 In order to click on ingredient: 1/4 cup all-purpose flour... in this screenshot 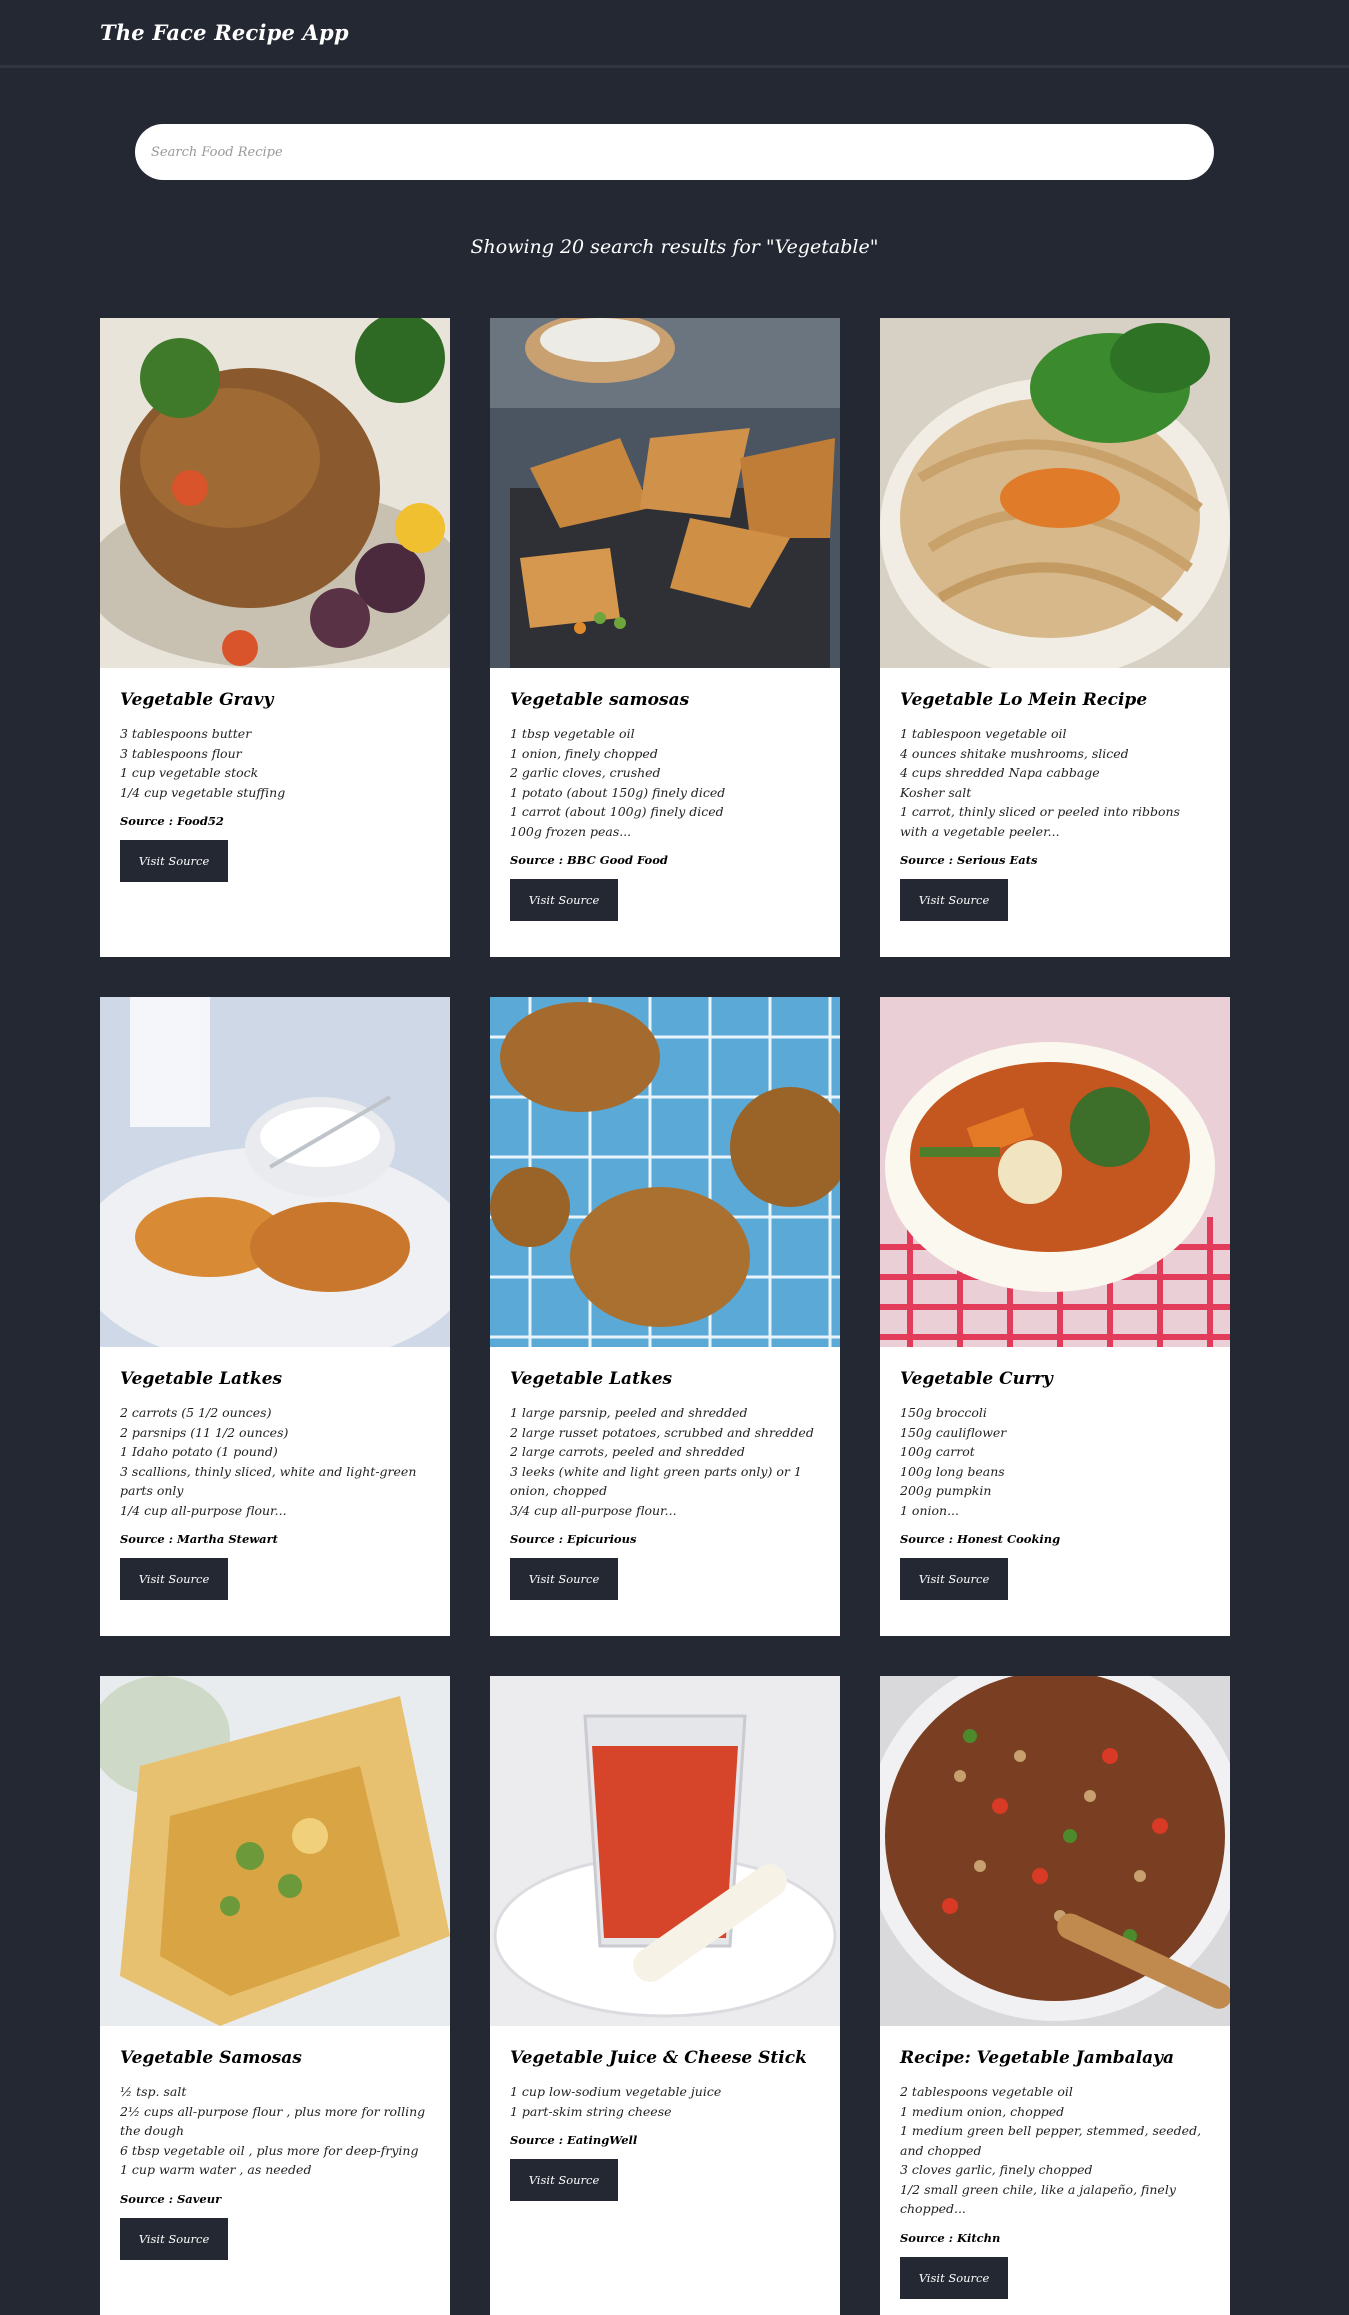, I will do `click(203, 1510)`.